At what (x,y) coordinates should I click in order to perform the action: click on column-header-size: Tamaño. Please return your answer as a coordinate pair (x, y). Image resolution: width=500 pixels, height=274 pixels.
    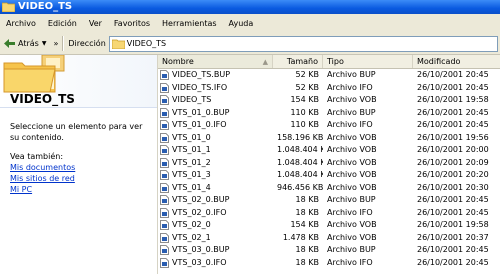
    Looking at the image, I should click on (298, 61).